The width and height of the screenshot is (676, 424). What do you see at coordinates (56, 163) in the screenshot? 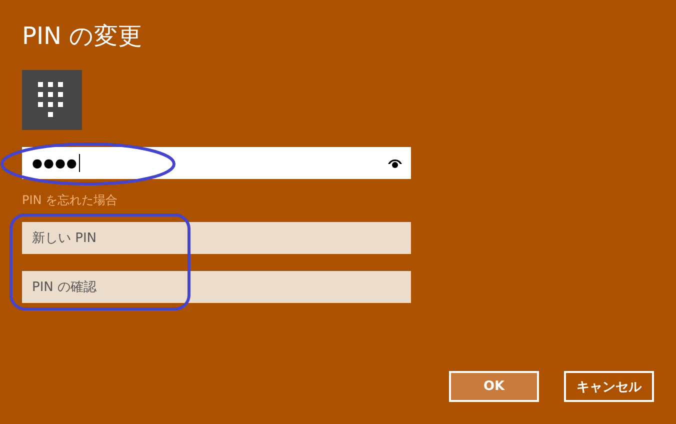
I see `pin-value: ●●●●` at bounding box center [56, 163].